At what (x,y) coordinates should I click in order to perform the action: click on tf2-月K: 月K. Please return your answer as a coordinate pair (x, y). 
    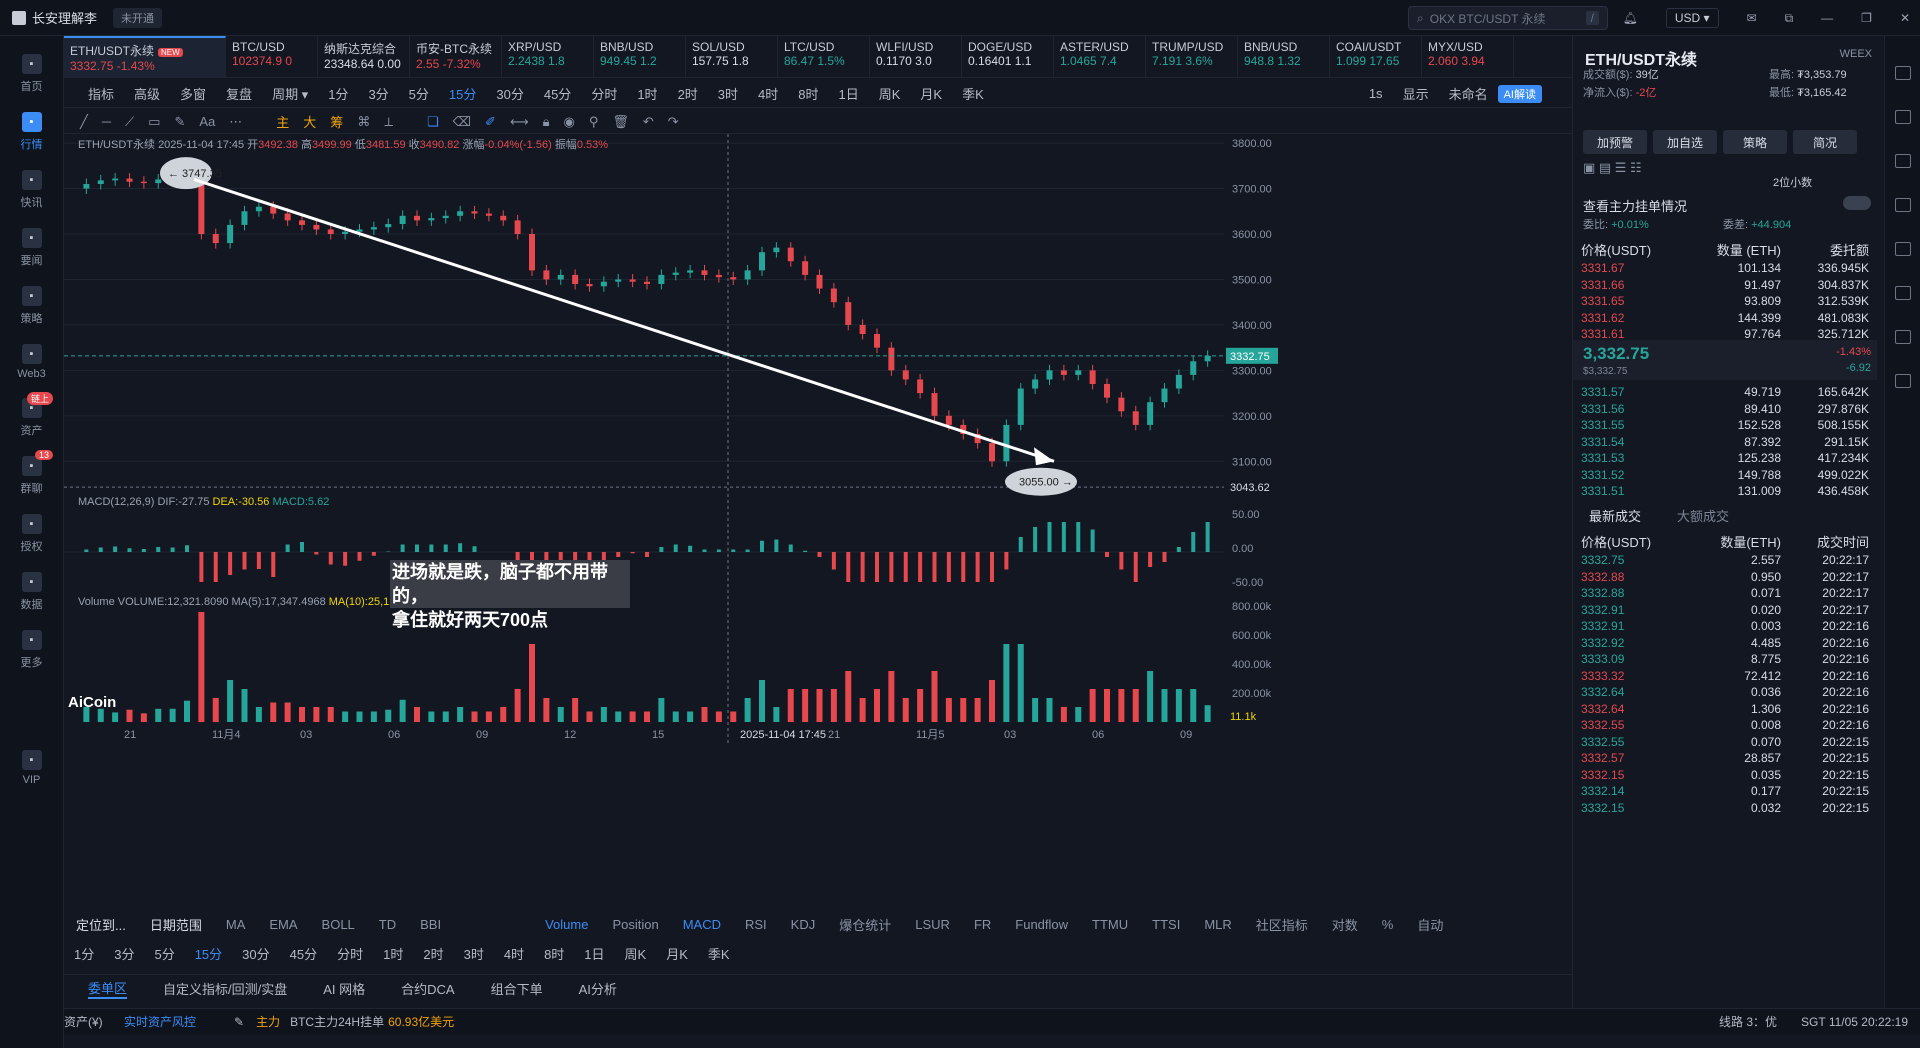
    Looking at the image, I should click on (677, 953).